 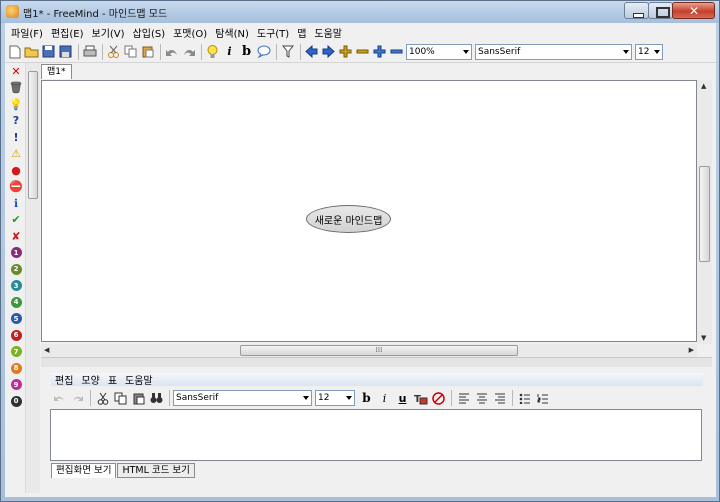 What do you see at coordinates (328, 32) in the screenshot?
I see `menu-help: 도움말` at bounding box center [328, 32].